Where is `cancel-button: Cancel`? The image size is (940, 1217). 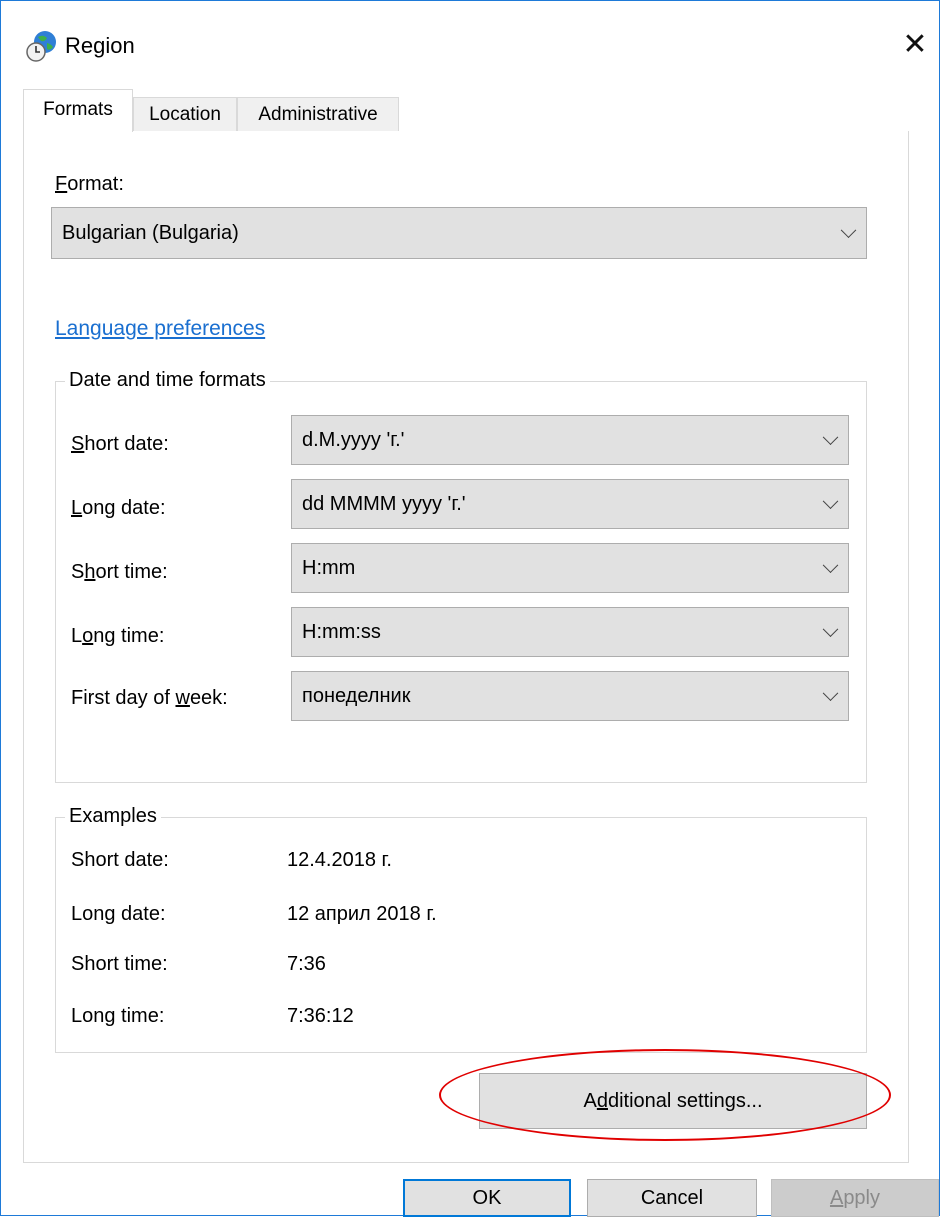 cancel-button: Cancel is located at coordinates (672, 1198).